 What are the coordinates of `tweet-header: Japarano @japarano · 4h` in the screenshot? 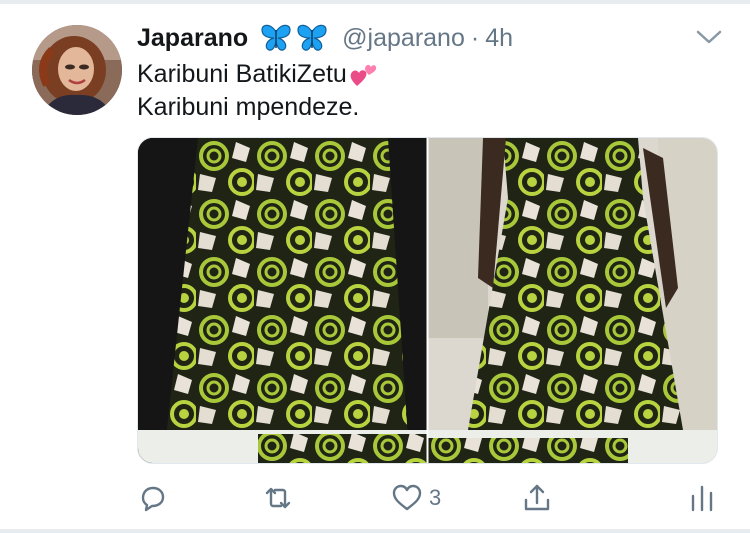 It's located at (325, 38).